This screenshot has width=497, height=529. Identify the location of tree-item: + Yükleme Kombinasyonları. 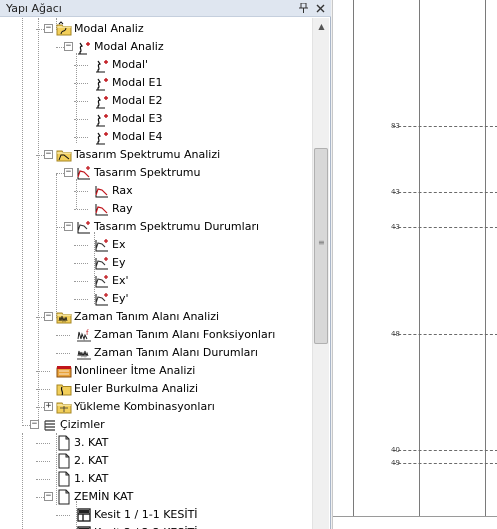
(156, 407).